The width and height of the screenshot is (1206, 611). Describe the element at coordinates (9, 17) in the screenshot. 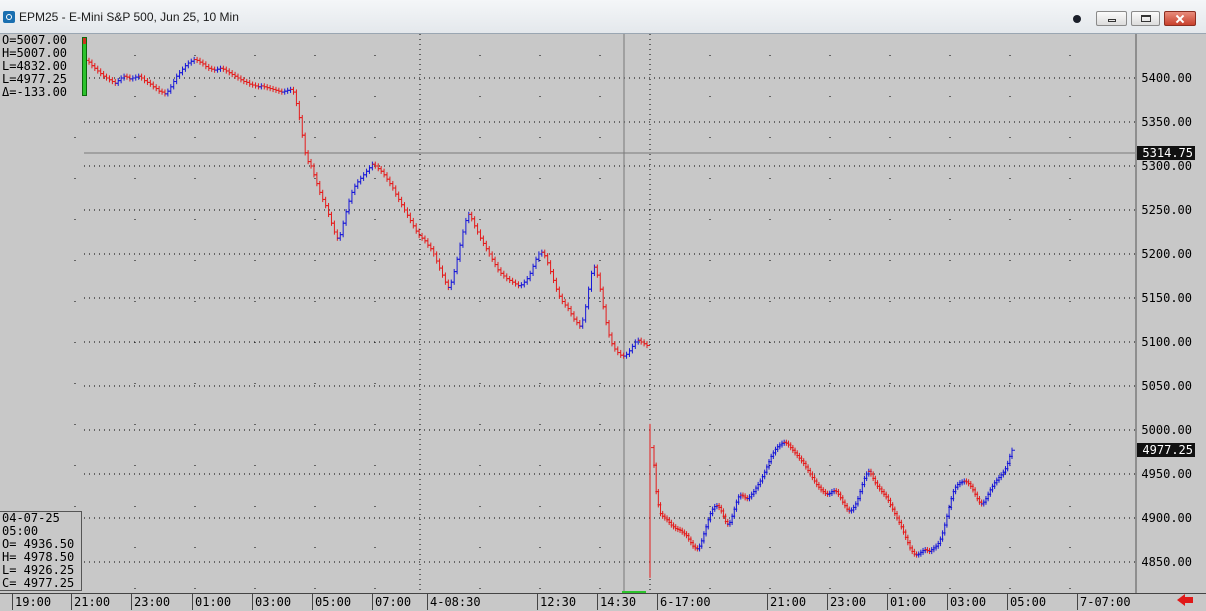

I see `app-icon` at that location.